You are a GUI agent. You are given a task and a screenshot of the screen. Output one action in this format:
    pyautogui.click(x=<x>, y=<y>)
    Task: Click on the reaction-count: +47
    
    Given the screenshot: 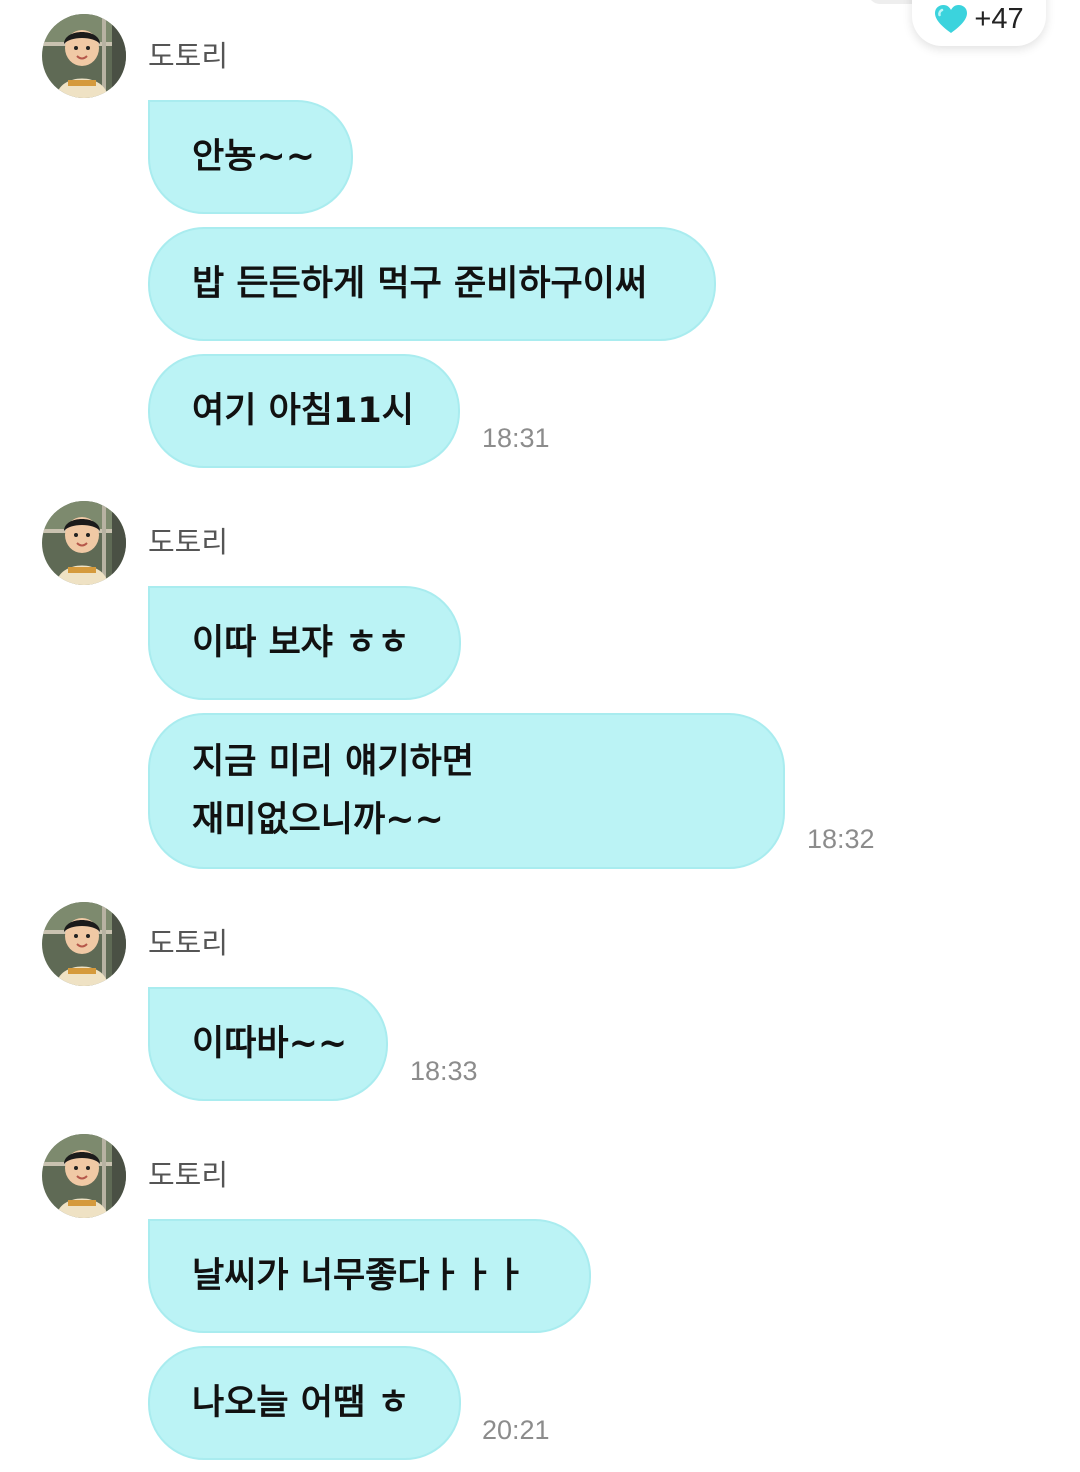 What is the action you would take?
    pyautogui.click(x=999, y=19)
    